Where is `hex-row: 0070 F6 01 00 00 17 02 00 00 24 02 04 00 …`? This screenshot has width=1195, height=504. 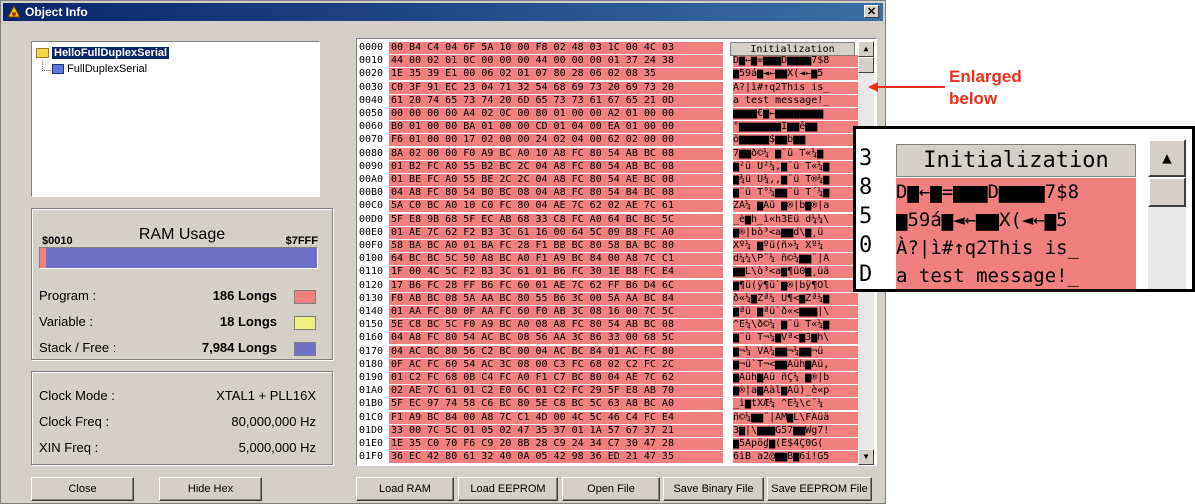 hex-row: 0070 F6 01 00 00 17 02 00 00 24 02 04 00 … is located at coordinates (609, 140).